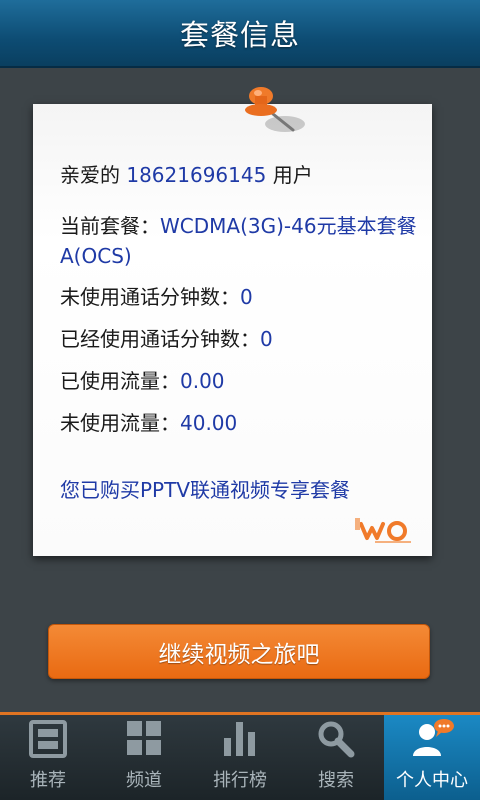 Image resolution: width=480 pixels, height=800 pixels. I want to click on page-title: 套餐信息, so click(239, 35).